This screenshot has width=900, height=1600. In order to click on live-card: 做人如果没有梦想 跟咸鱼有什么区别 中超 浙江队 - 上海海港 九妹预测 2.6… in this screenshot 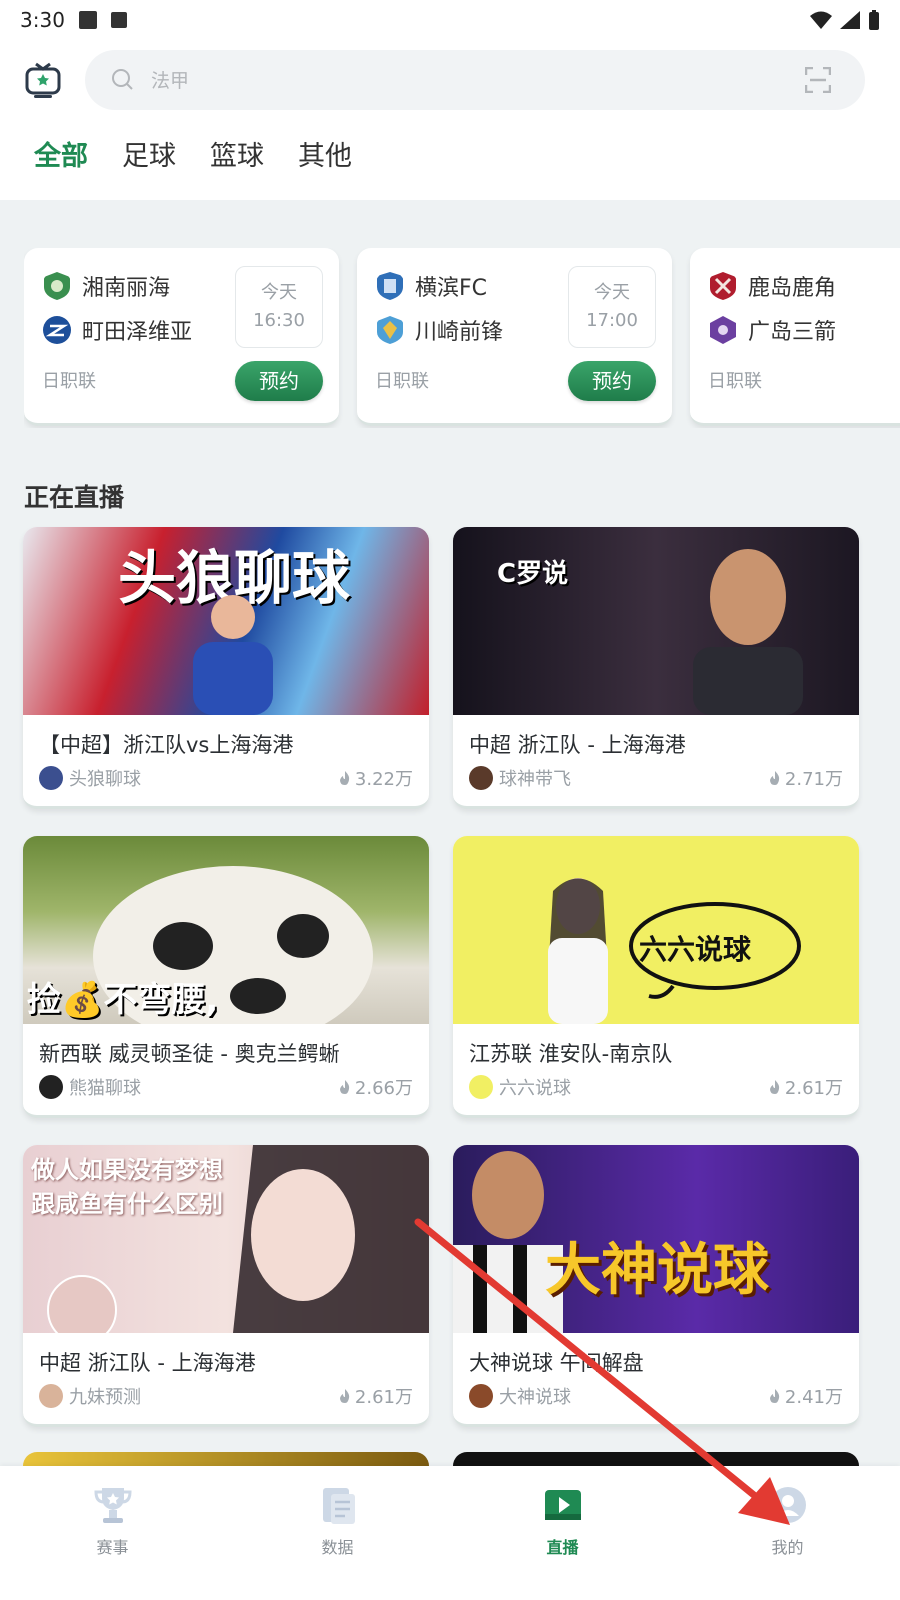, I will do `click(226, 1286)`.